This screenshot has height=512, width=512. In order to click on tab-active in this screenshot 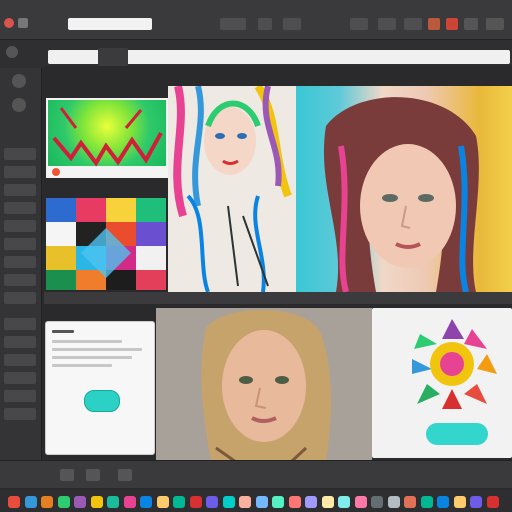, I will do `click(113, 57)`.